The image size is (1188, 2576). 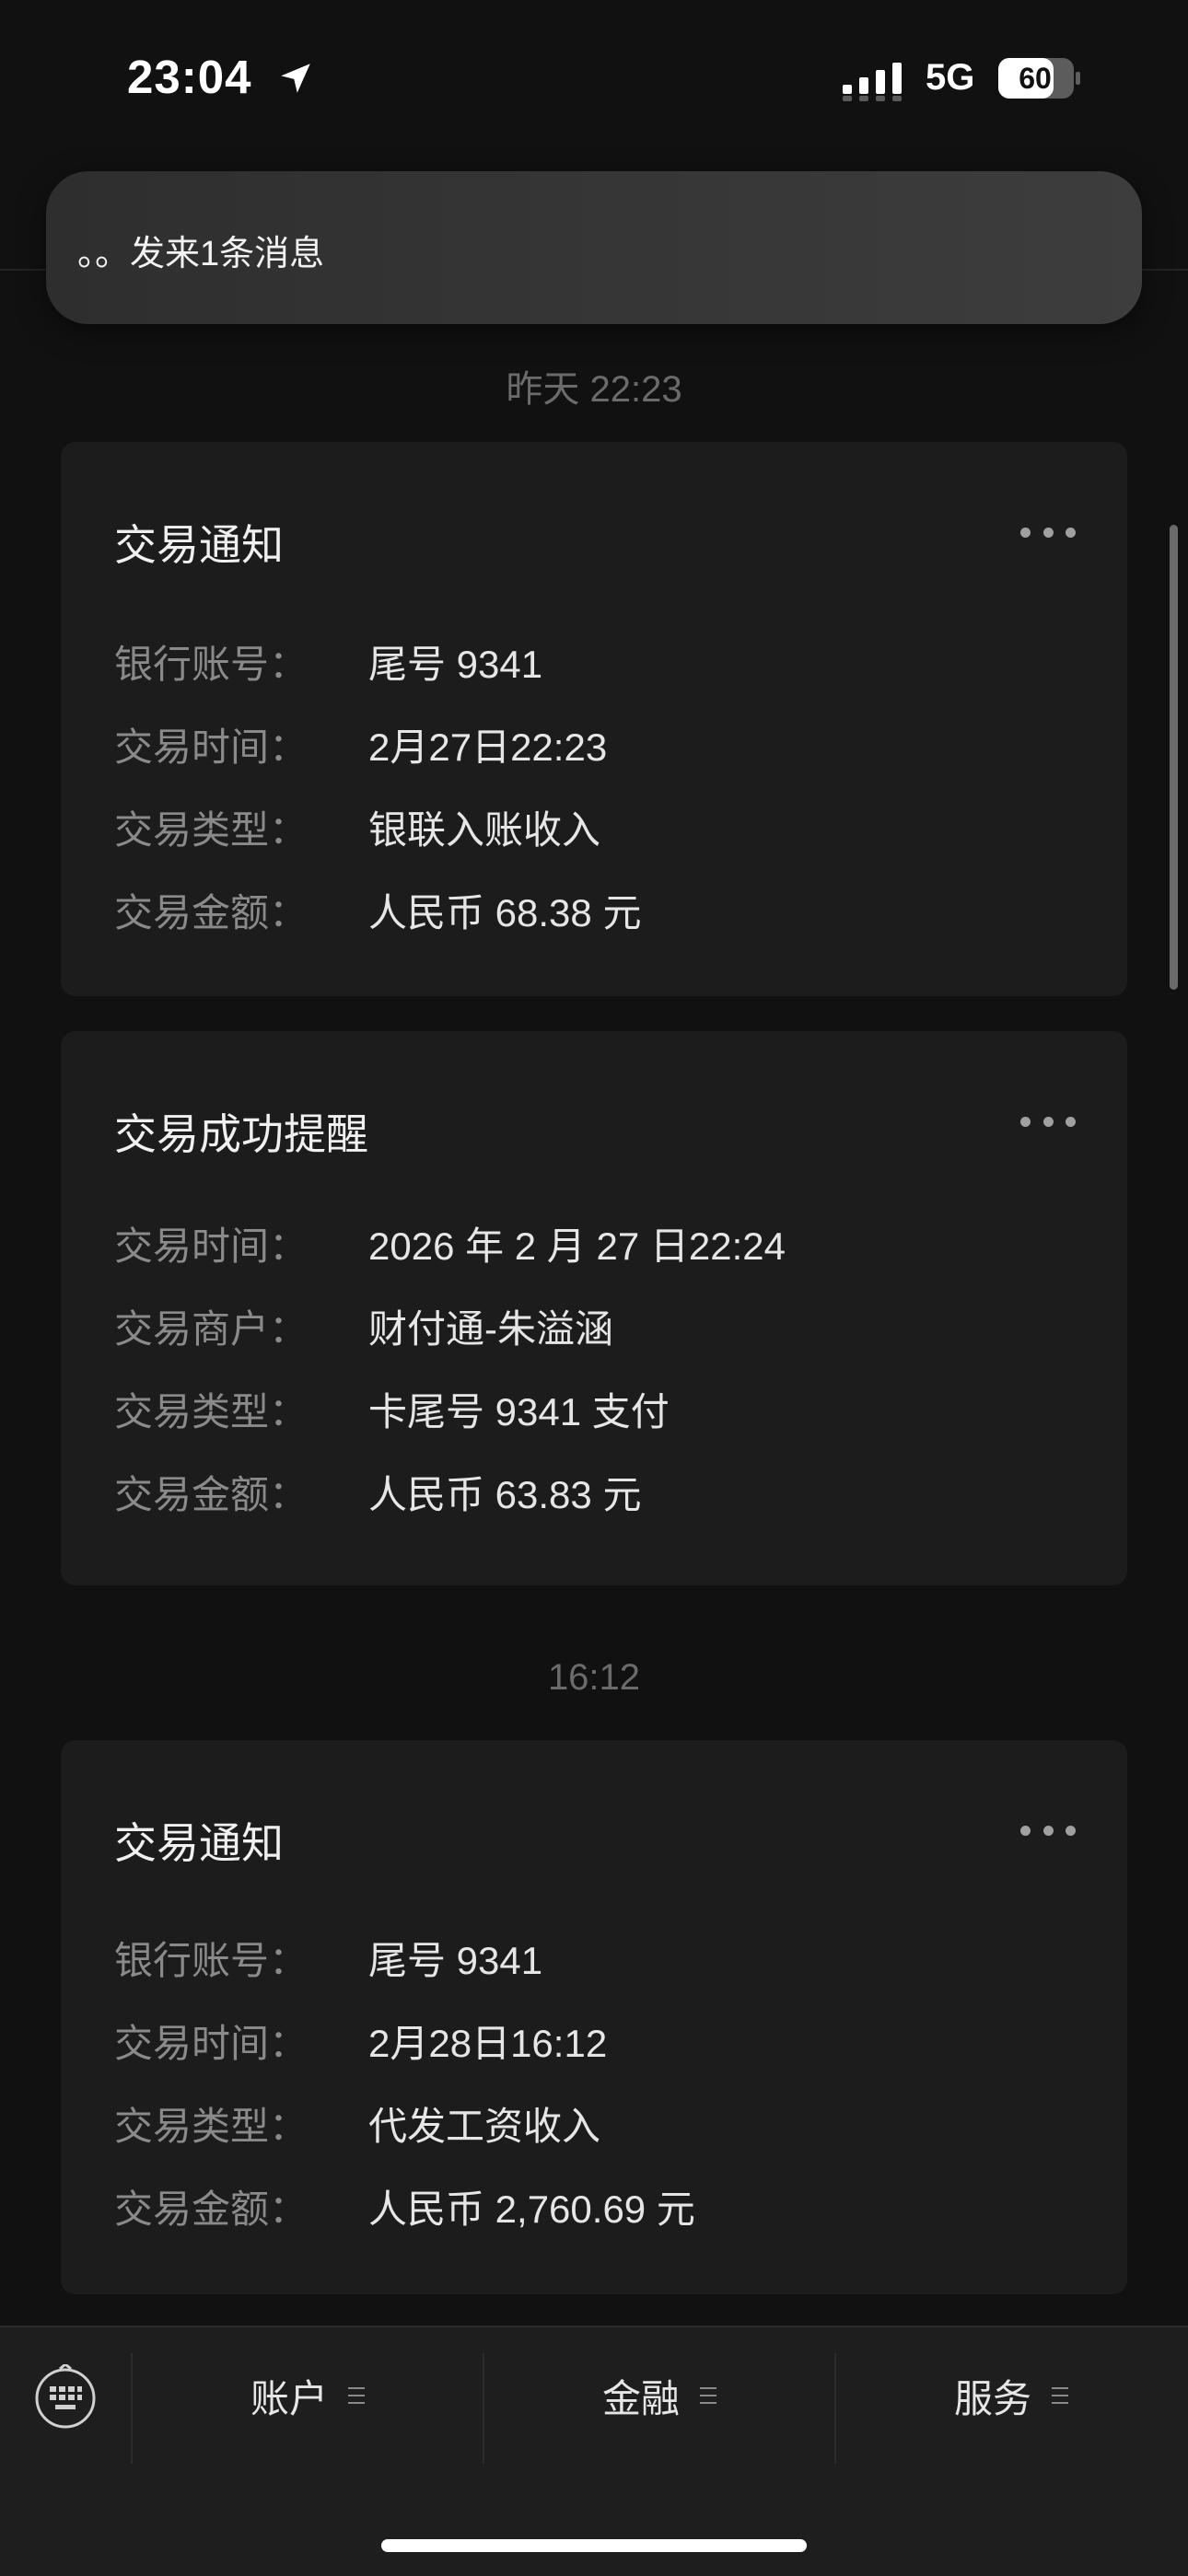 I want to click on battery-icon: 60, so click(x=1039, y=78).